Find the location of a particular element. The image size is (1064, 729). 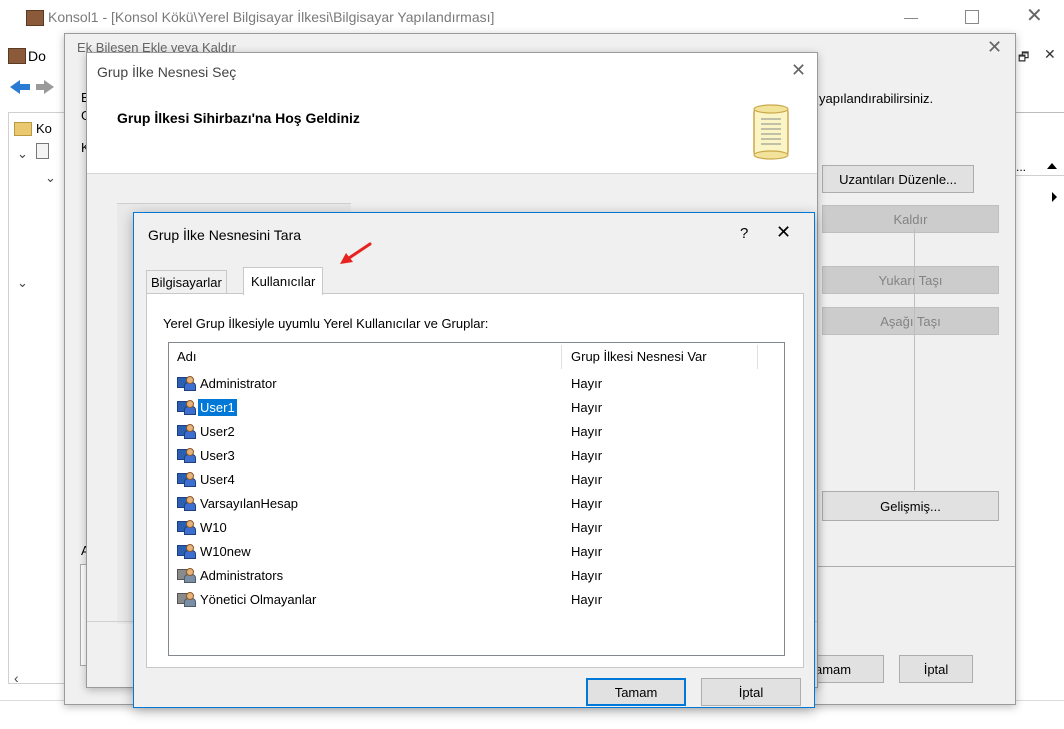

list-header: Adı Grup İlkesi Nesnesi Var is located at coordinates (476, 356).